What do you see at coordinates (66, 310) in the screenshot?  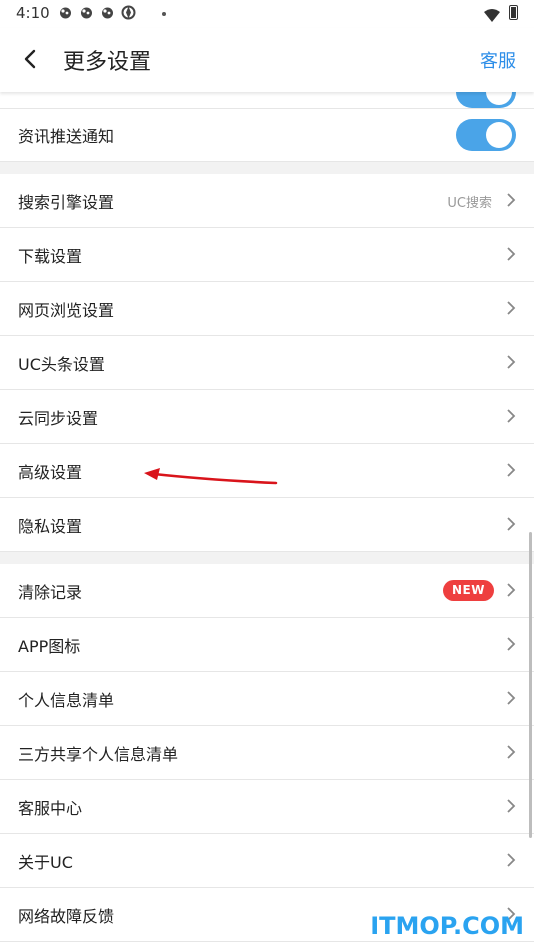 I see `browsing-settings-label: 网页浏览设置` at bounding box center [66, 310].